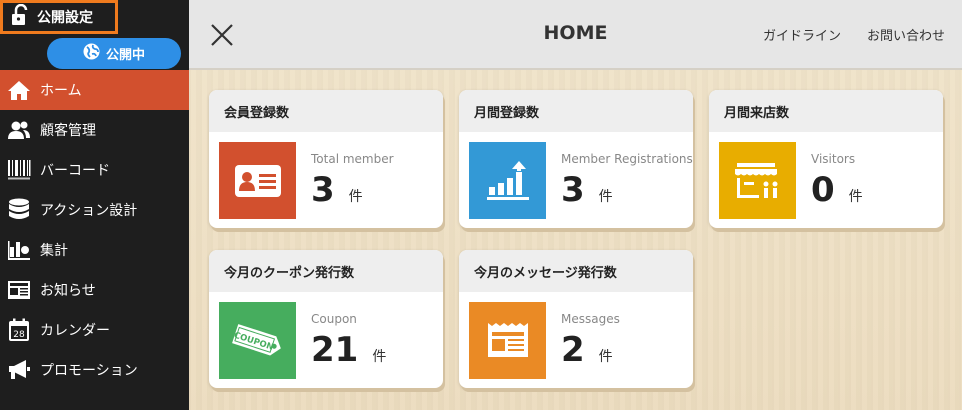 The height and width of the screenshot is (410, 962). Describe the element at coordinates (802, 34) in the screenshot. I see `guideline-link: ガイドライン` at that location.